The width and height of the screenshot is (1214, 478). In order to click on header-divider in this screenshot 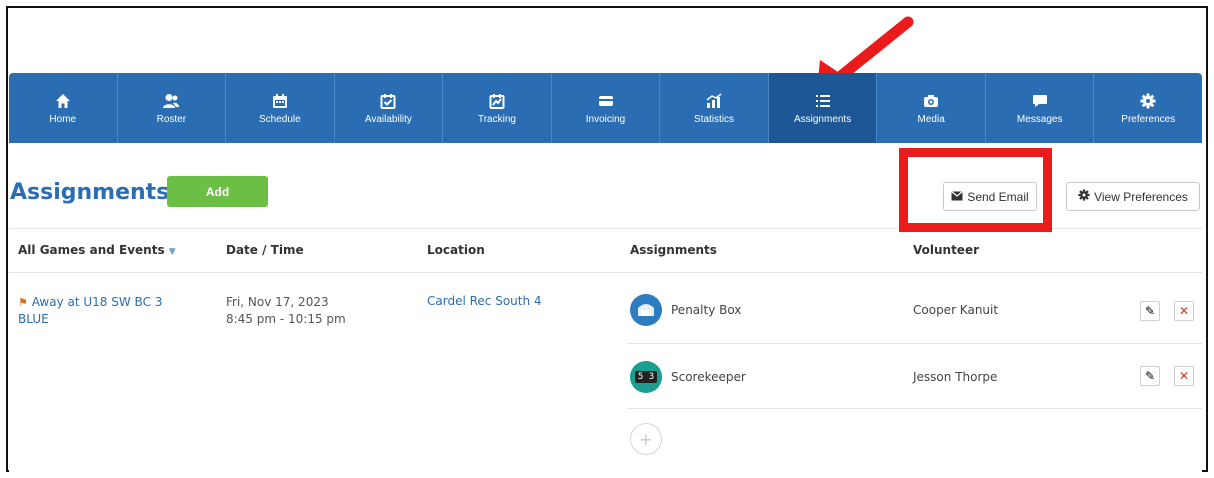, I will do `click(605, 272)`.